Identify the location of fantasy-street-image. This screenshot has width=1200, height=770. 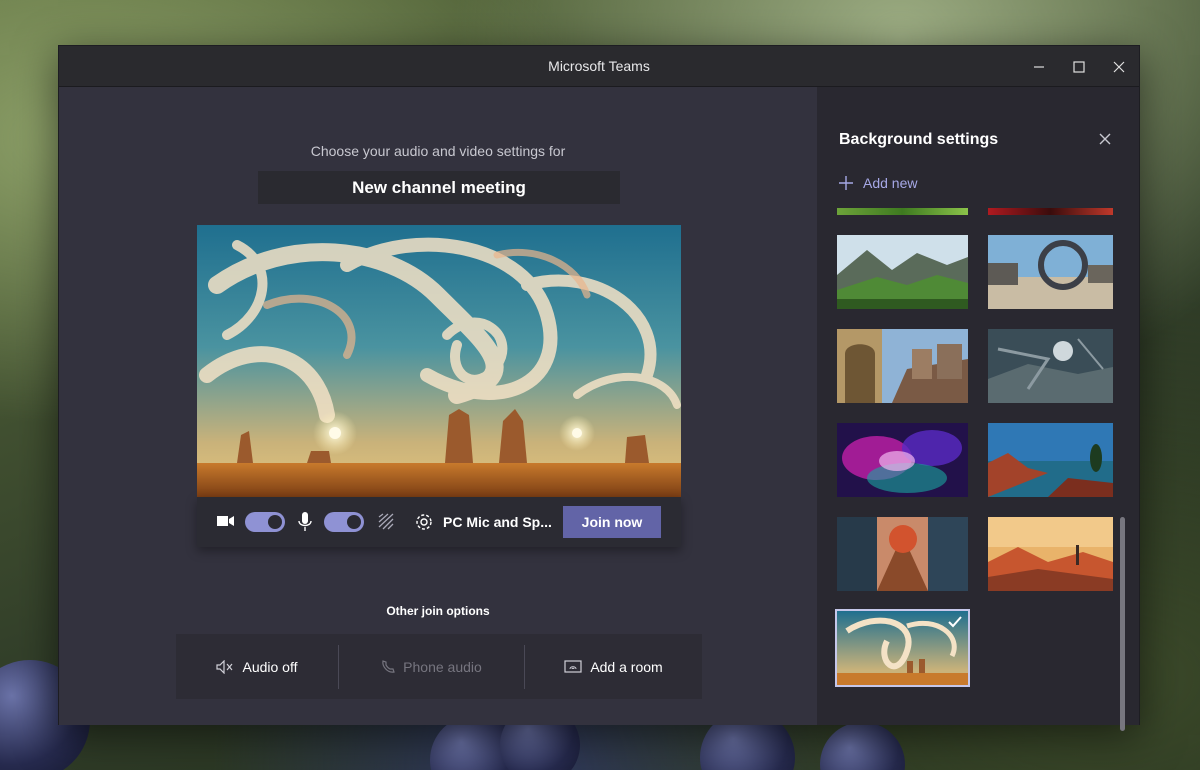
(902, 366).